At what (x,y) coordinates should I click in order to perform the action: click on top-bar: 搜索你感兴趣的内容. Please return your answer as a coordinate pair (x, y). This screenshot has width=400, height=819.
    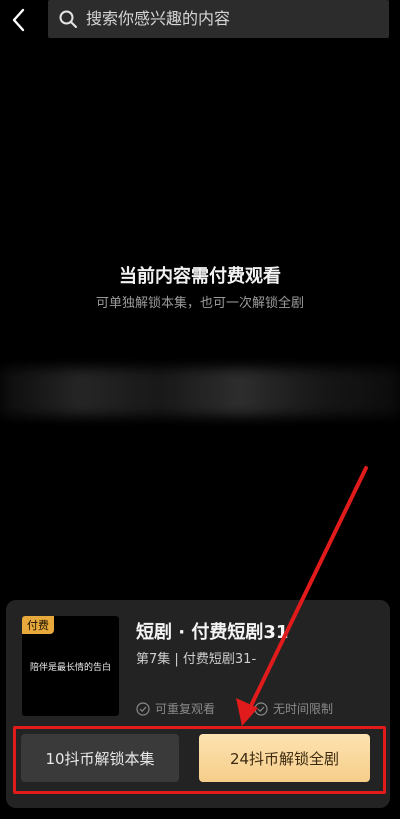
    Looking at the image, I should click on (200, 20).